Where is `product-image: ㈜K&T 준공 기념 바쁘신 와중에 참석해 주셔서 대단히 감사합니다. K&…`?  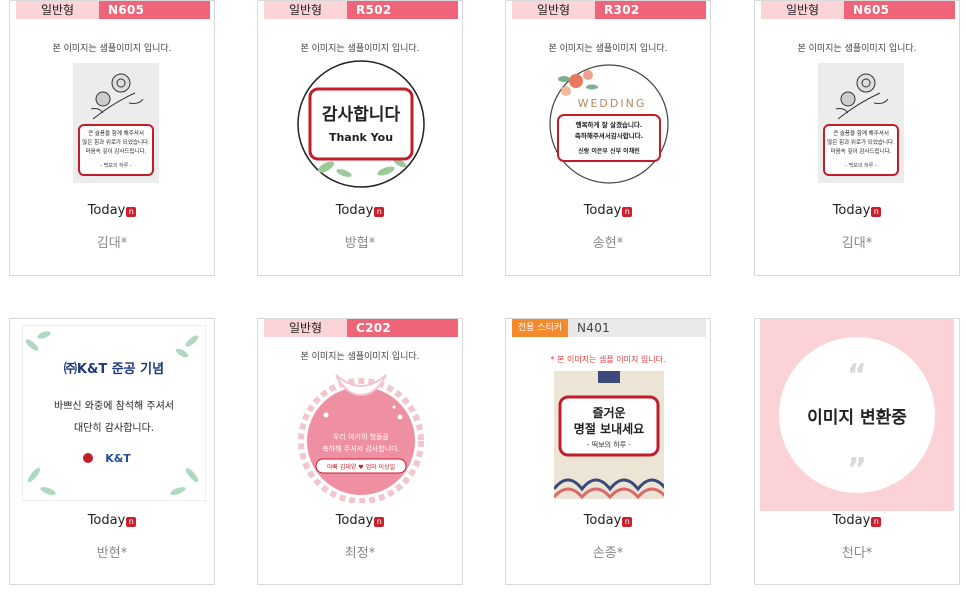
product-image: ㈜K&T 준공 기념 바쁘신 와중에 참석해 주셔서 대단히 감사합니다. K&… is located at coordinates (114, 413).